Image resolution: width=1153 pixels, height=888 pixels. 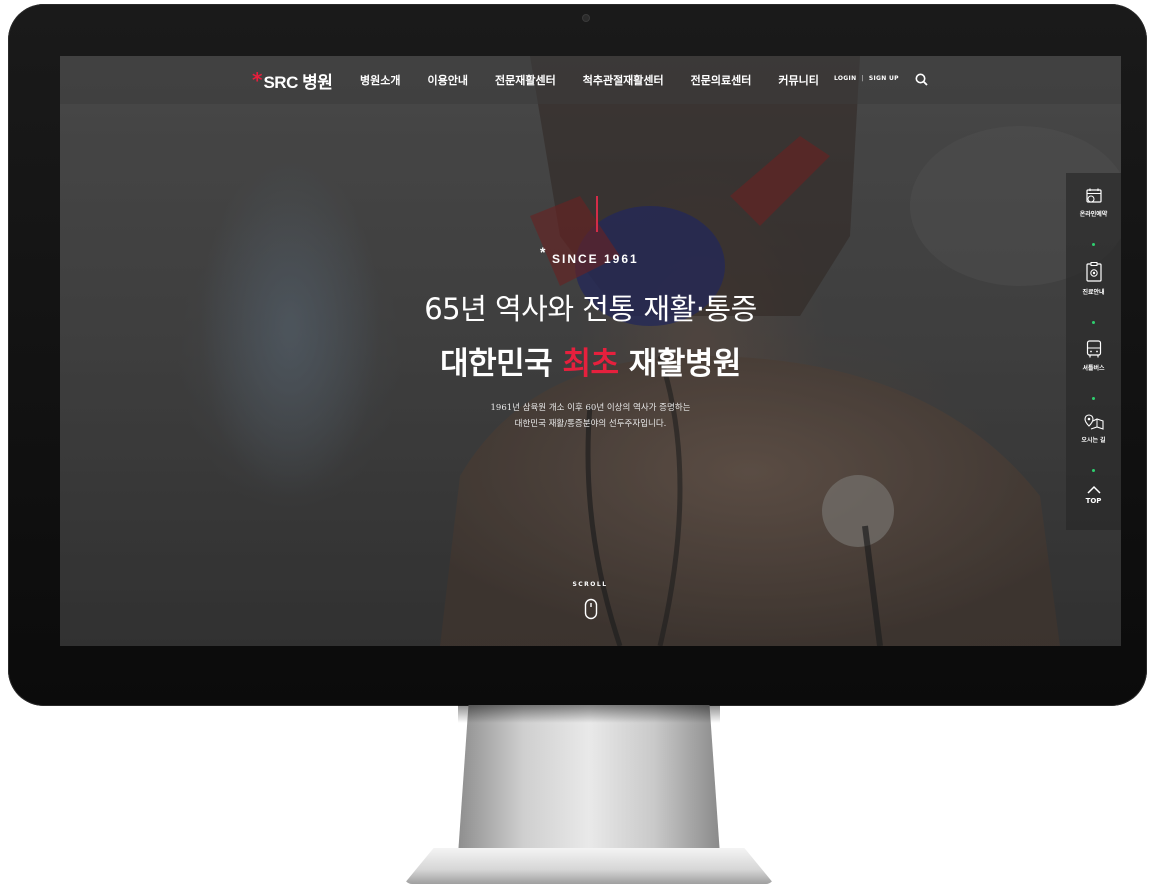 What do you see at coordinates (623, 80) in the screenshot?
I see `nav-item-spine-center: 척추관절재활센터` at bounding box center [623, 80].